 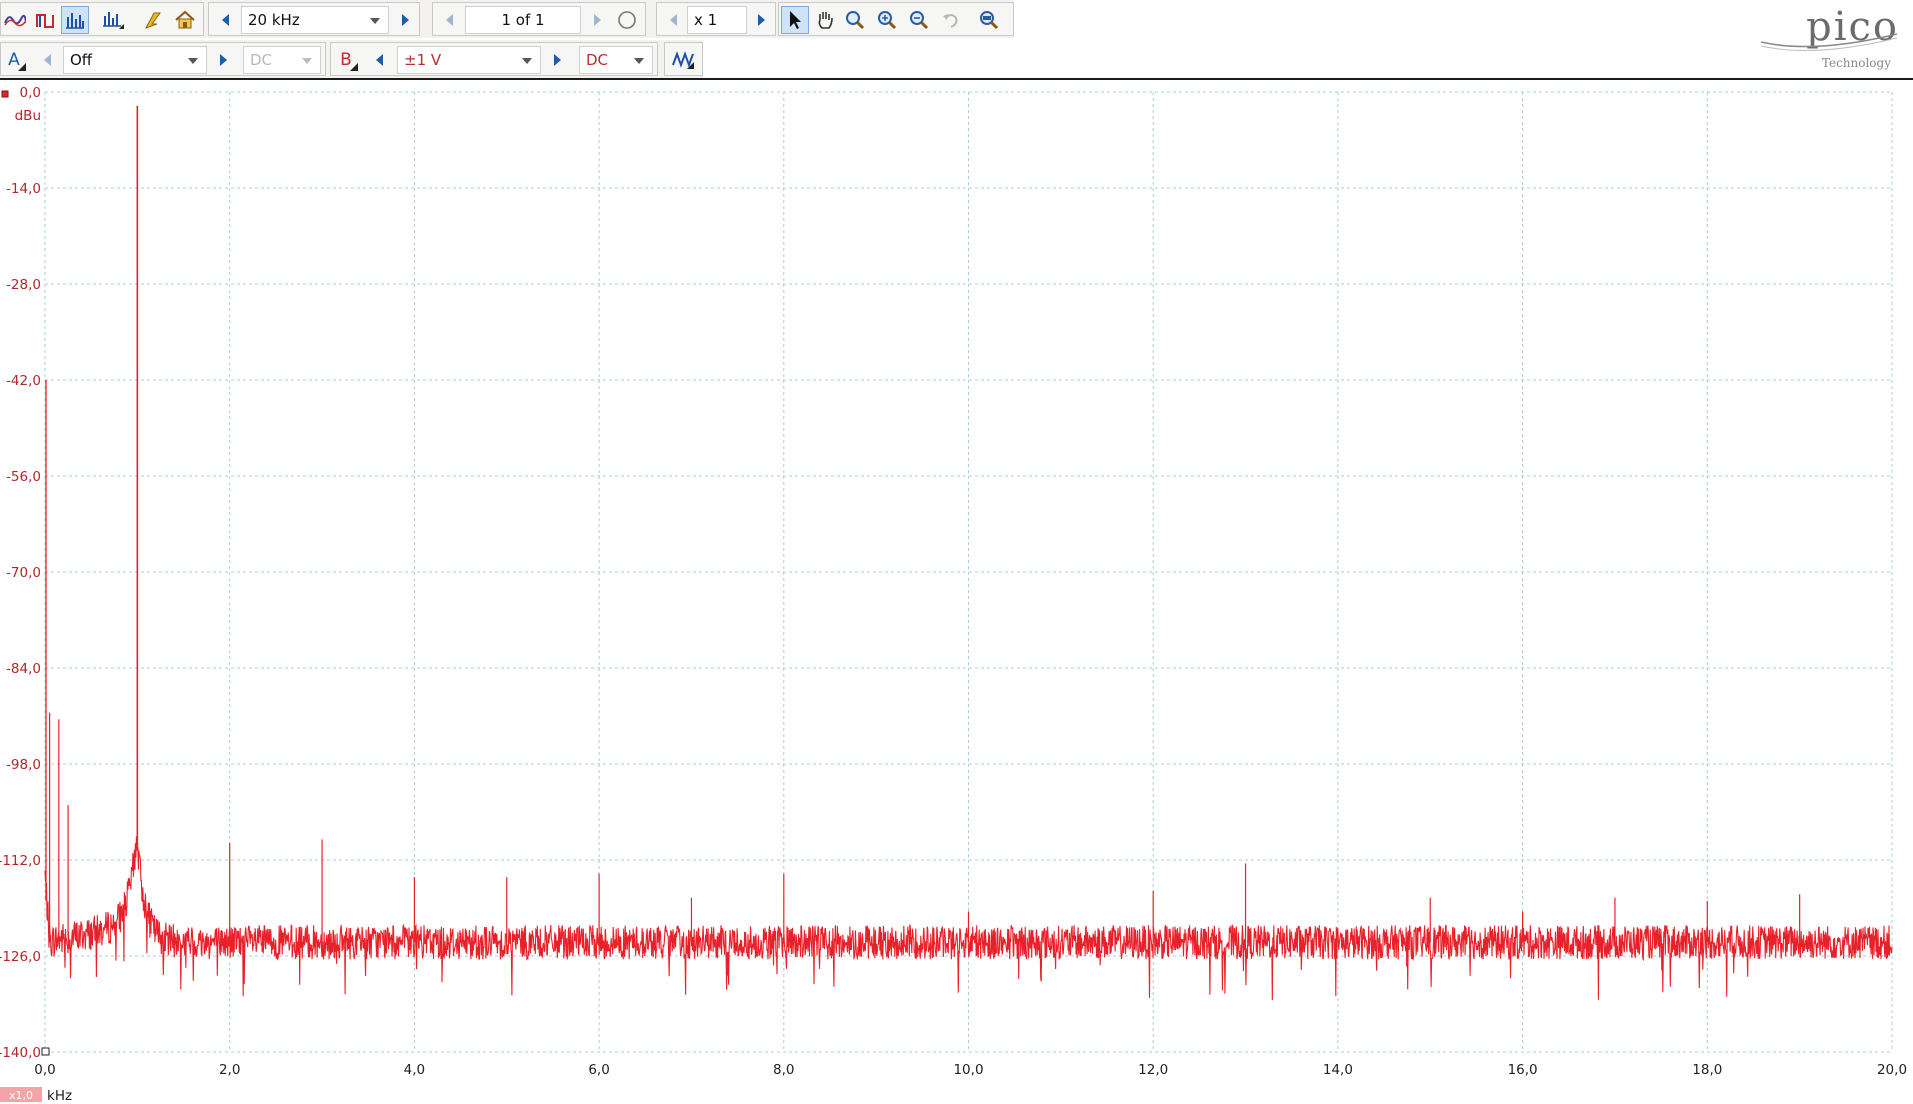 I want to click on toolbar-blank-area, so click(x=858, y=59).